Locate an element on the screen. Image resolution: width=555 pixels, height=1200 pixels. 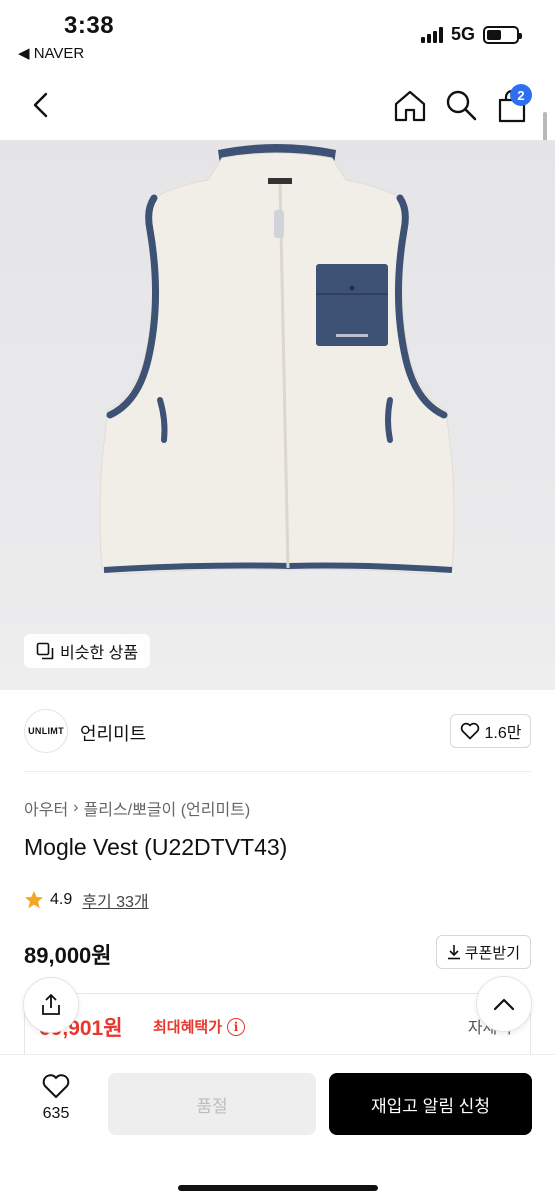
similar-products-button: 비슷한 상품 is located at coordinates (87, 651).